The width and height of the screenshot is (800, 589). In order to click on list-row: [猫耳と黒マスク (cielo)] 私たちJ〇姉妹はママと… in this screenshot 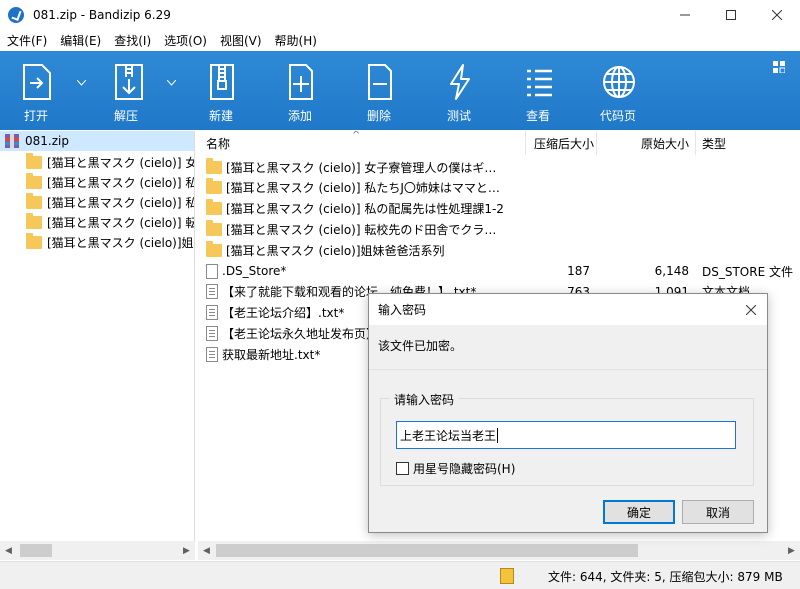, I will do `click(499, 188)`.